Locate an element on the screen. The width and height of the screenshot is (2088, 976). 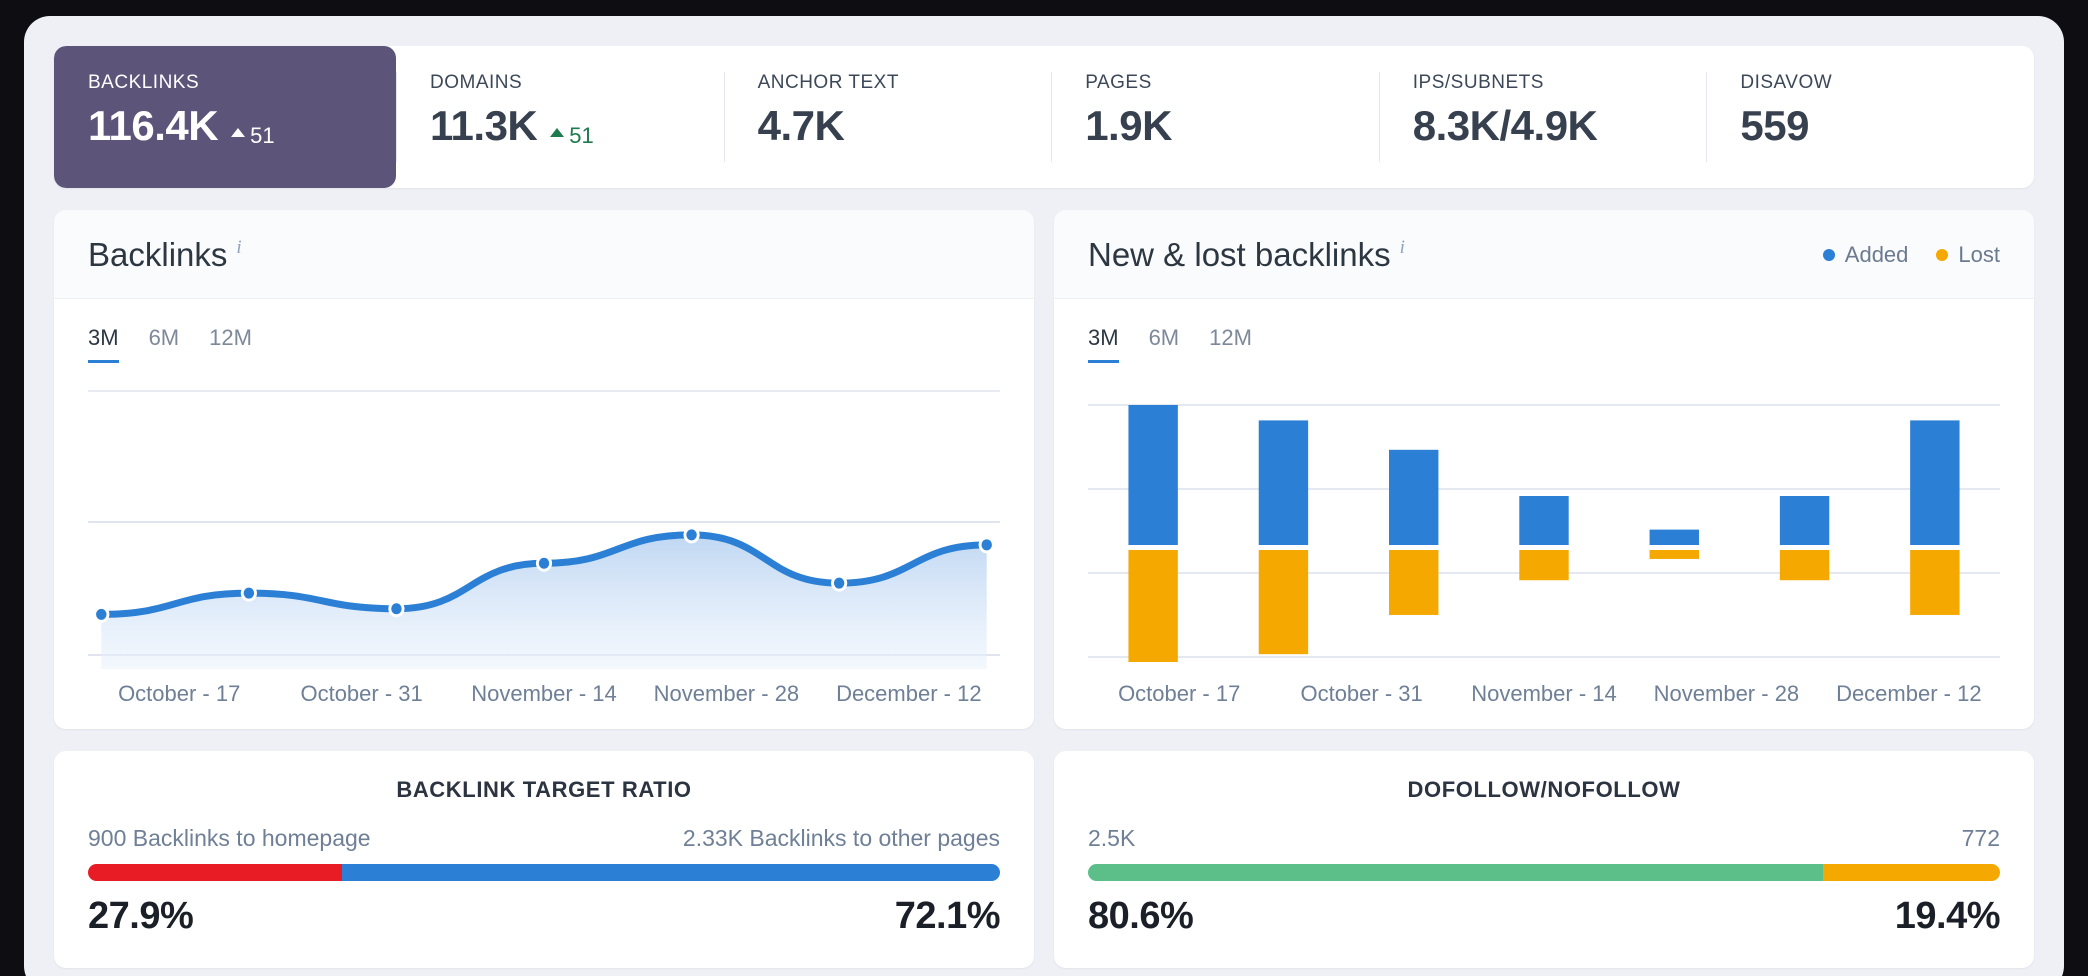
backlinks-range-tab-12m: 12M is located at coordinates (230, 344).